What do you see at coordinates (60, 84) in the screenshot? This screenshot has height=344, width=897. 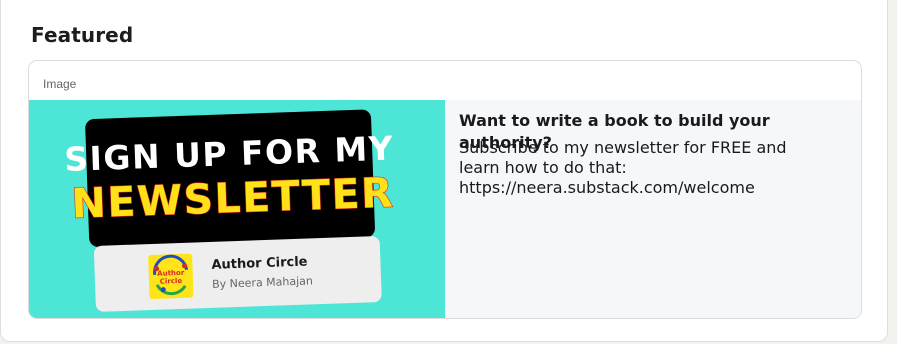 I see `item-type-label: Image` at bounding box center [60, 84].